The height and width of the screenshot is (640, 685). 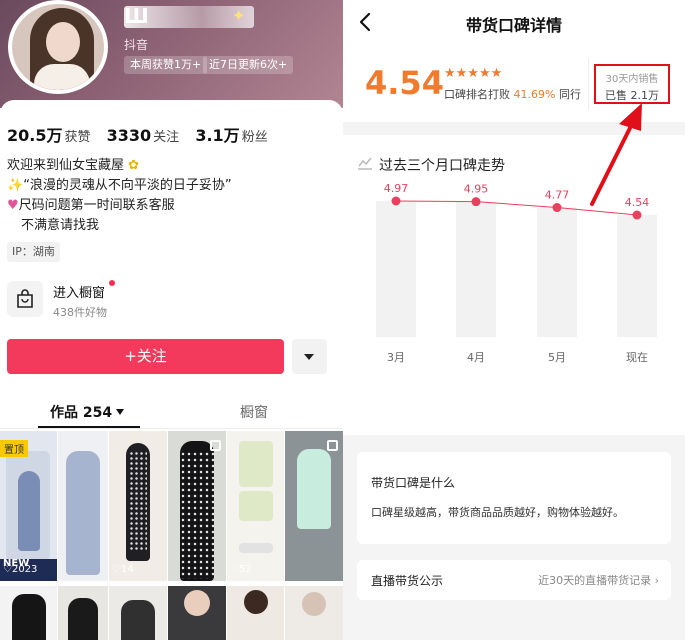 I want to click on following-count: 3330, so click(x=129, y=135).